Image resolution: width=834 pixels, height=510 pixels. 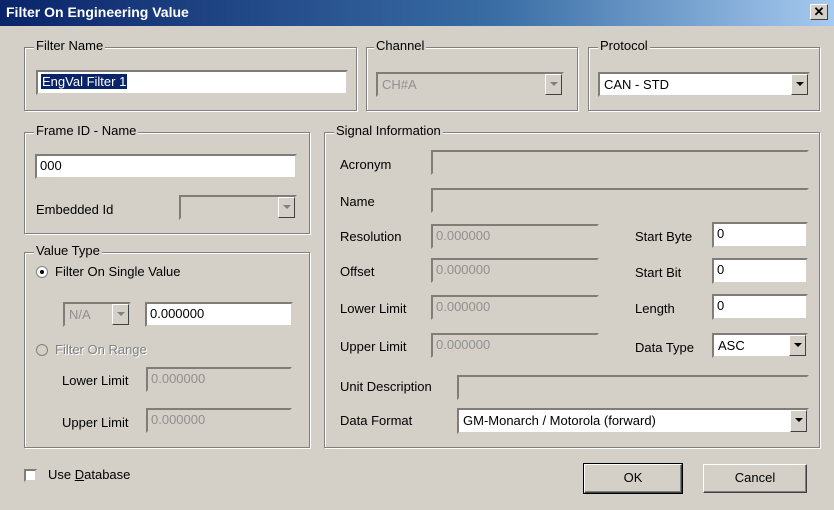 I want to click on use-database-label-post: atabase, so click(x=107, y=474).